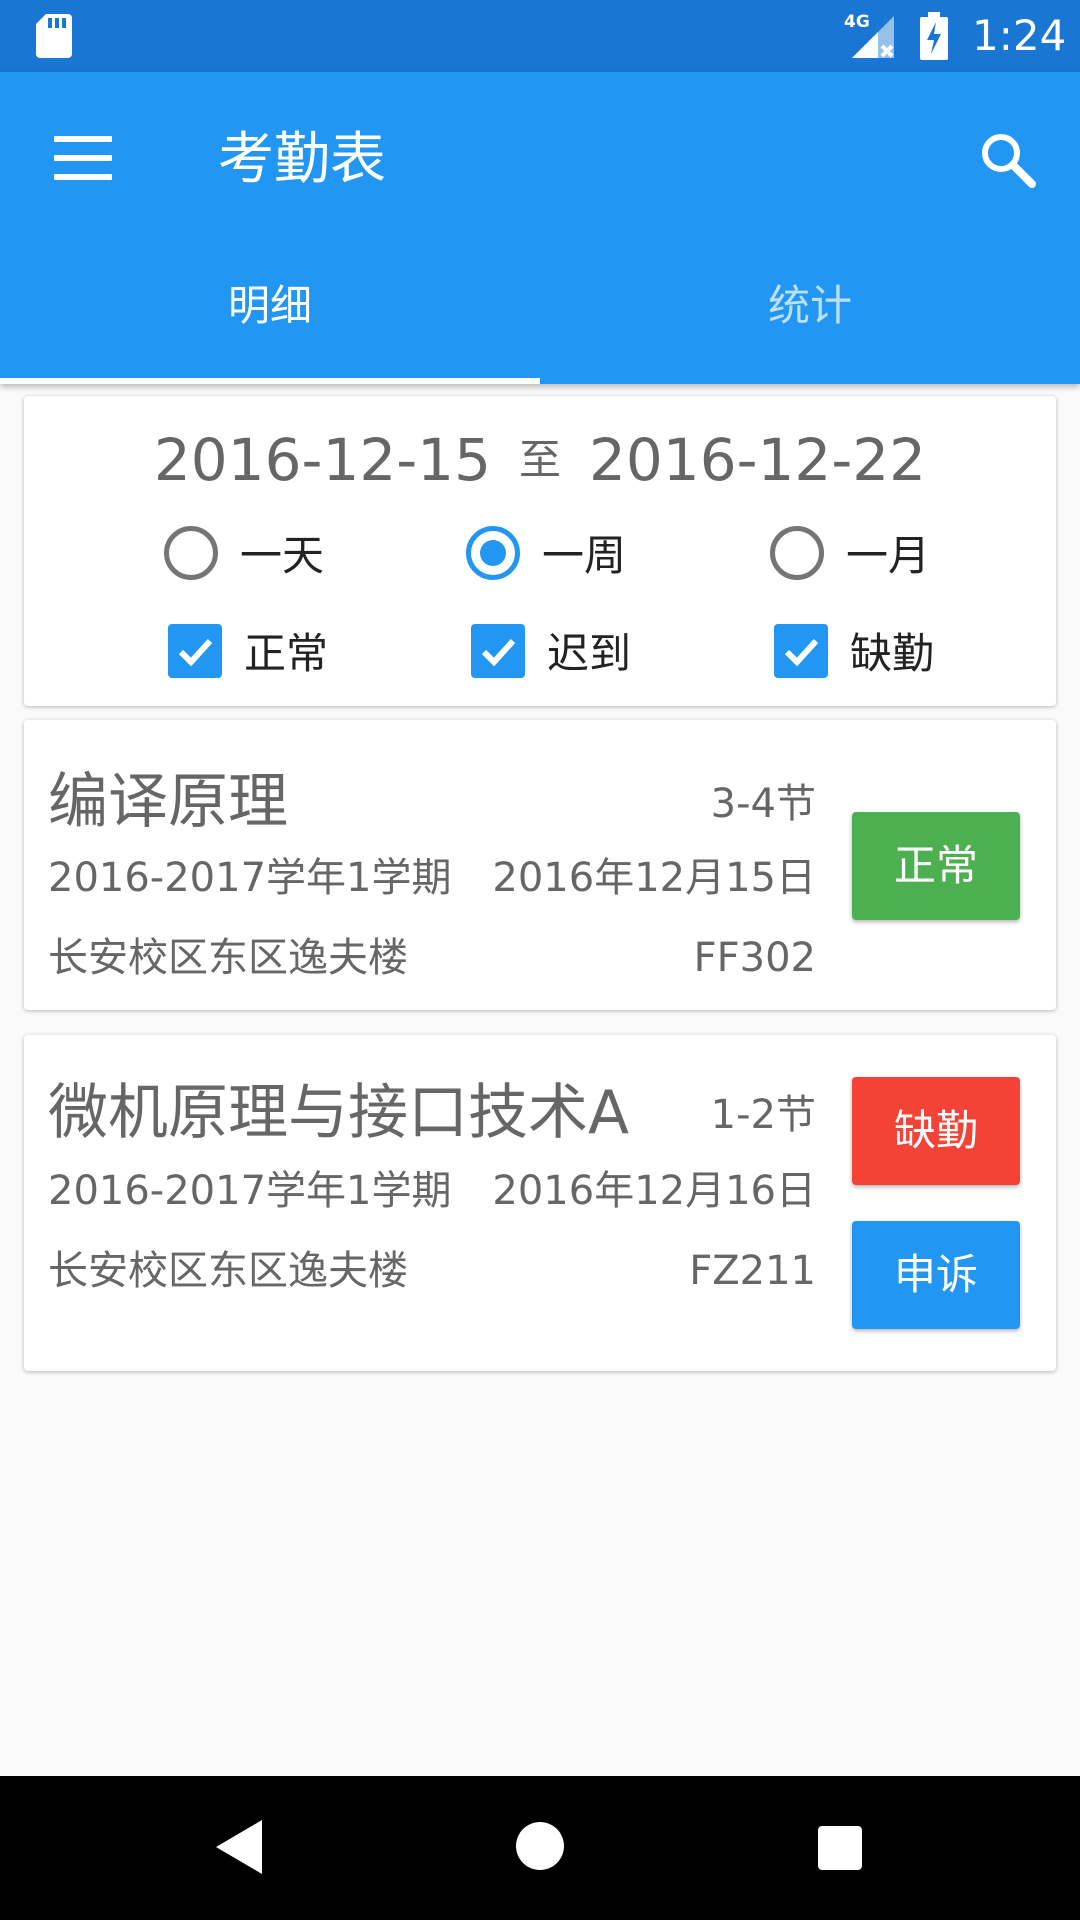  Describe the element at coordinates (1019, 35) in the screenshot. I see `clock: 1:24` at that location.